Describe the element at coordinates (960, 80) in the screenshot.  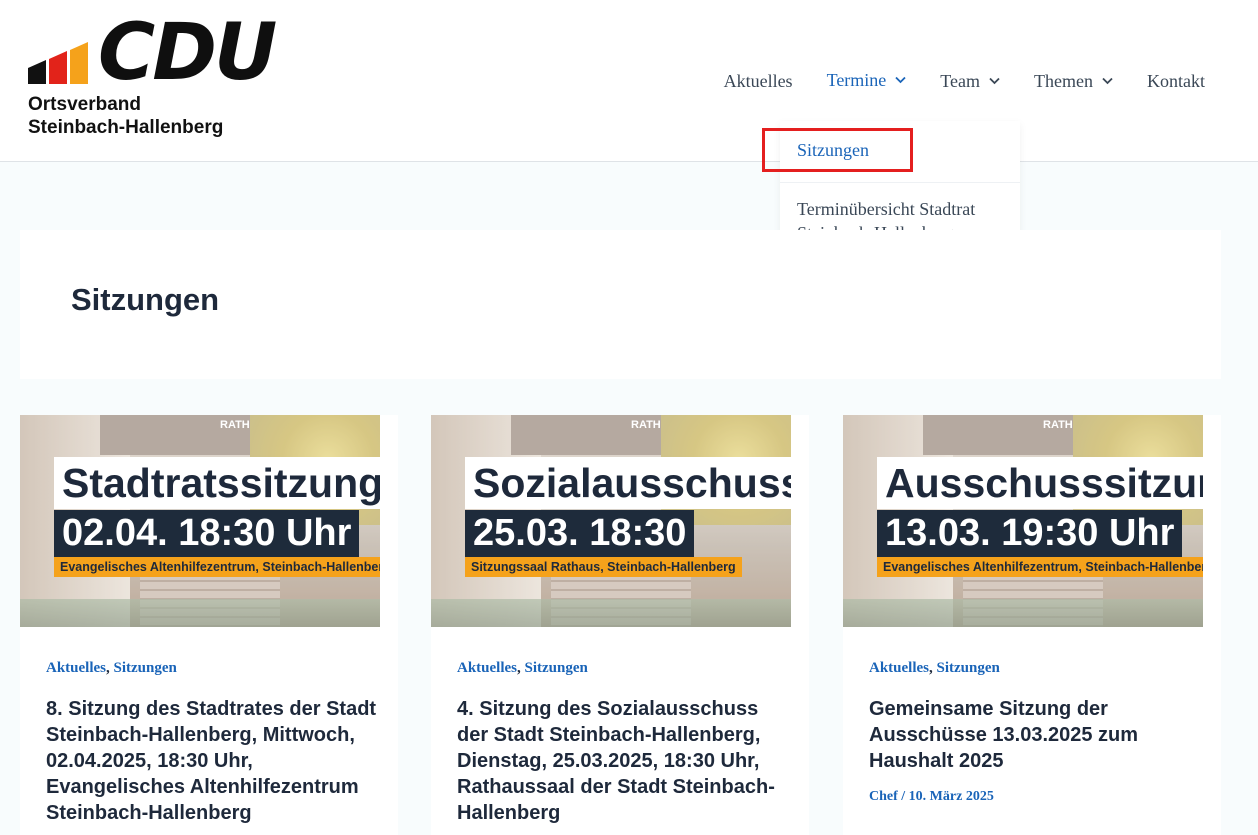
I see `nav-label: Team` at that location.